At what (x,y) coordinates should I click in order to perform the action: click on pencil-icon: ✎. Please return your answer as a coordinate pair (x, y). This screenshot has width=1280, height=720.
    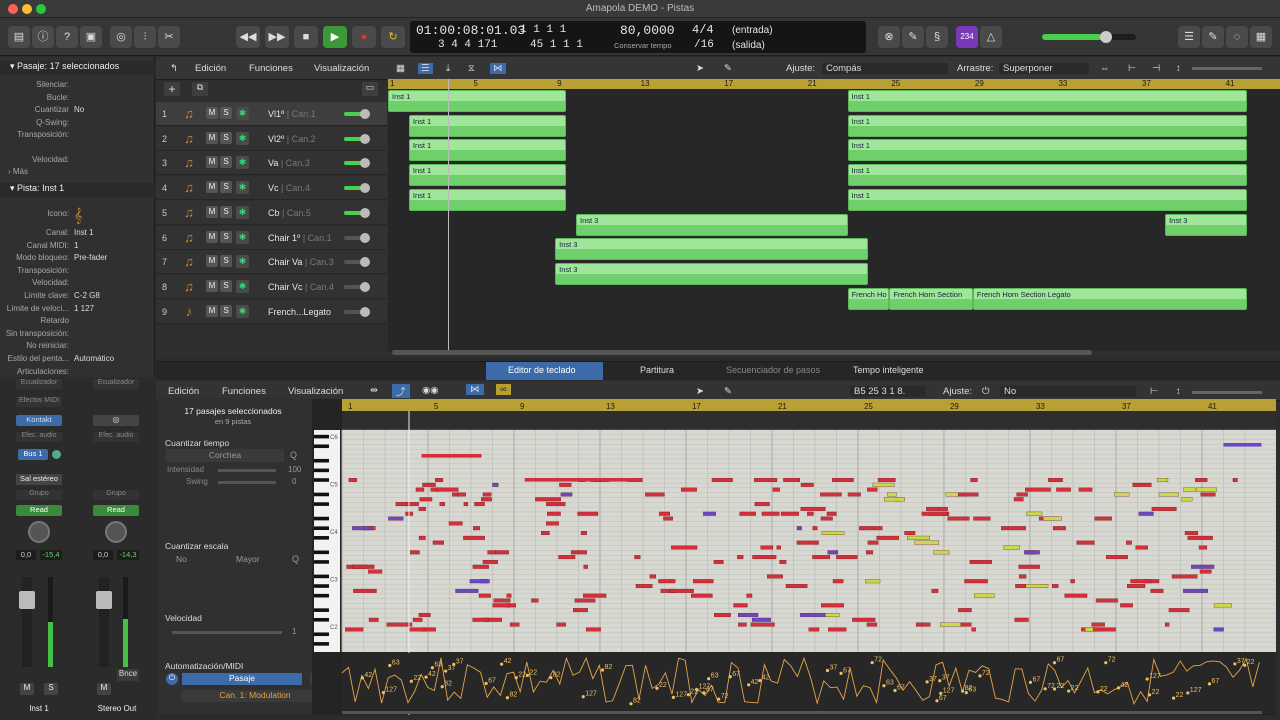
    Looking at the image, I should click on (913, 37).